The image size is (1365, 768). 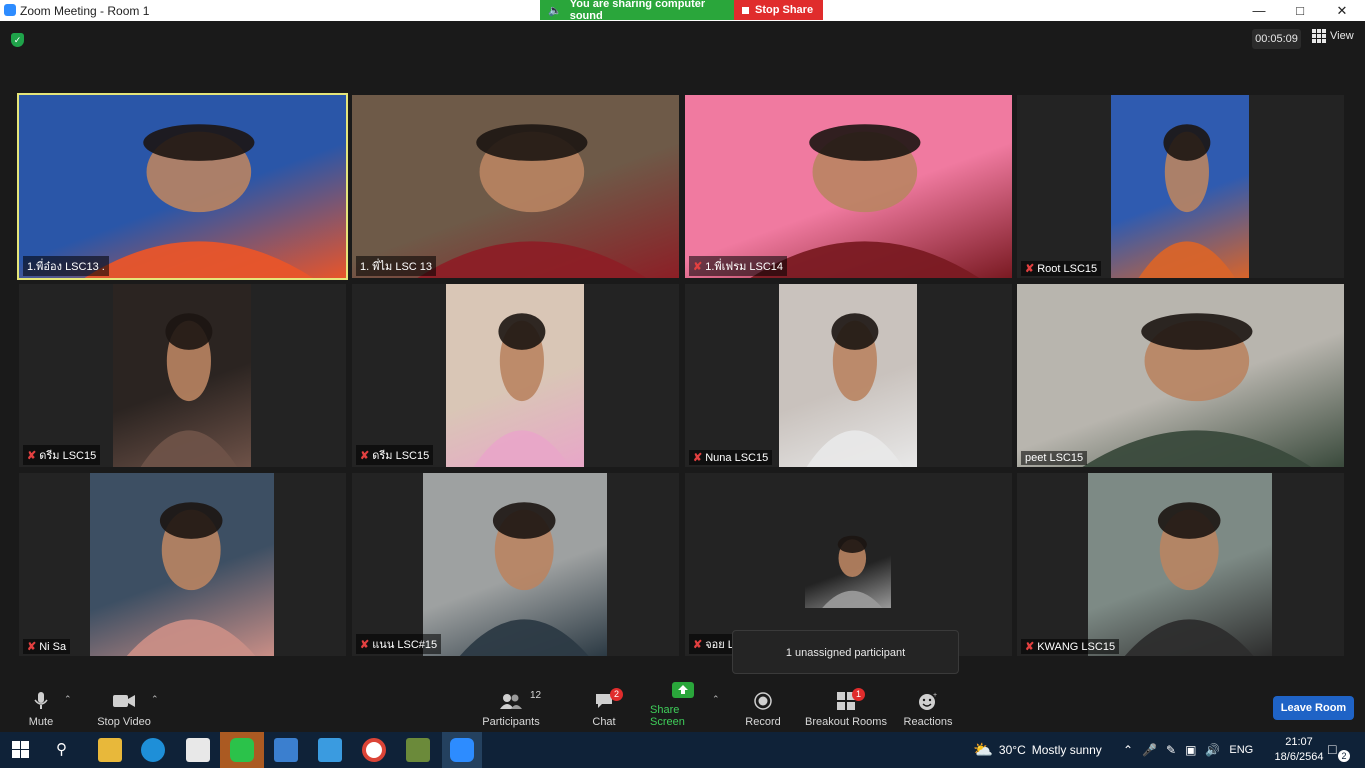 What do you see at coordinates (1180, 375) in the screenshot?
I see `participant-tile: peet LSC15` at bounding box center [1180, 375].